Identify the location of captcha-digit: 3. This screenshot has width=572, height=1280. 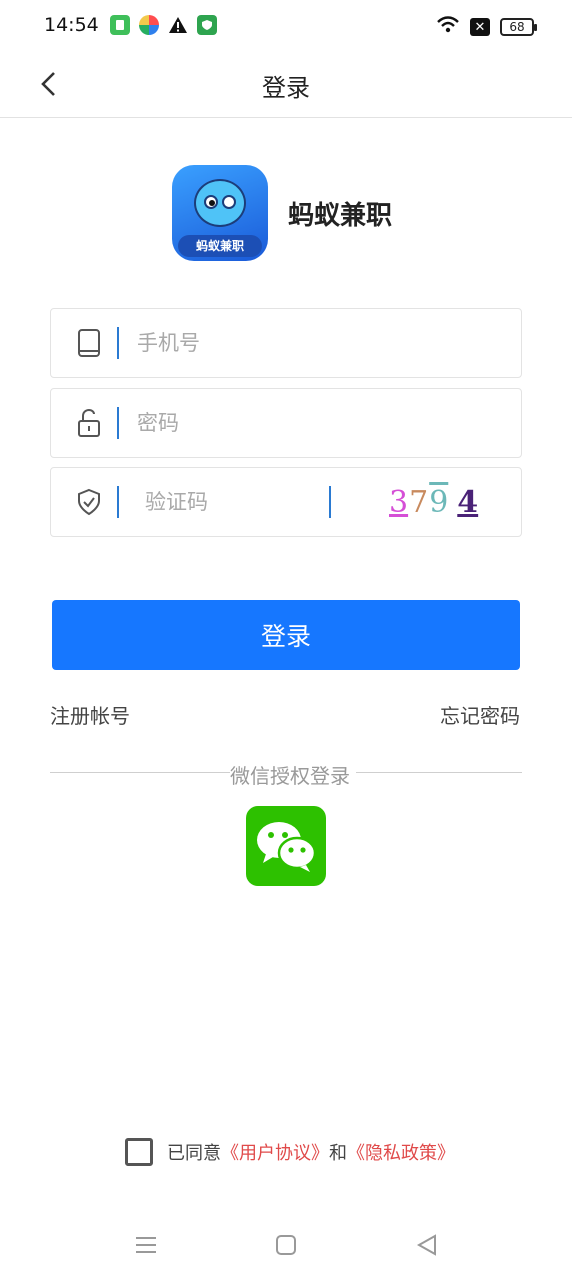
(399, 502).